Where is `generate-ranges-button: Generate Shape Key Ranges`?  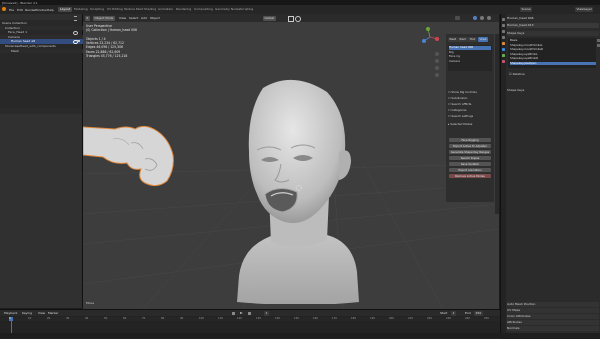 generate-ranges-button: Generate Shape Key Ranges is located at coordinates (470, 152).